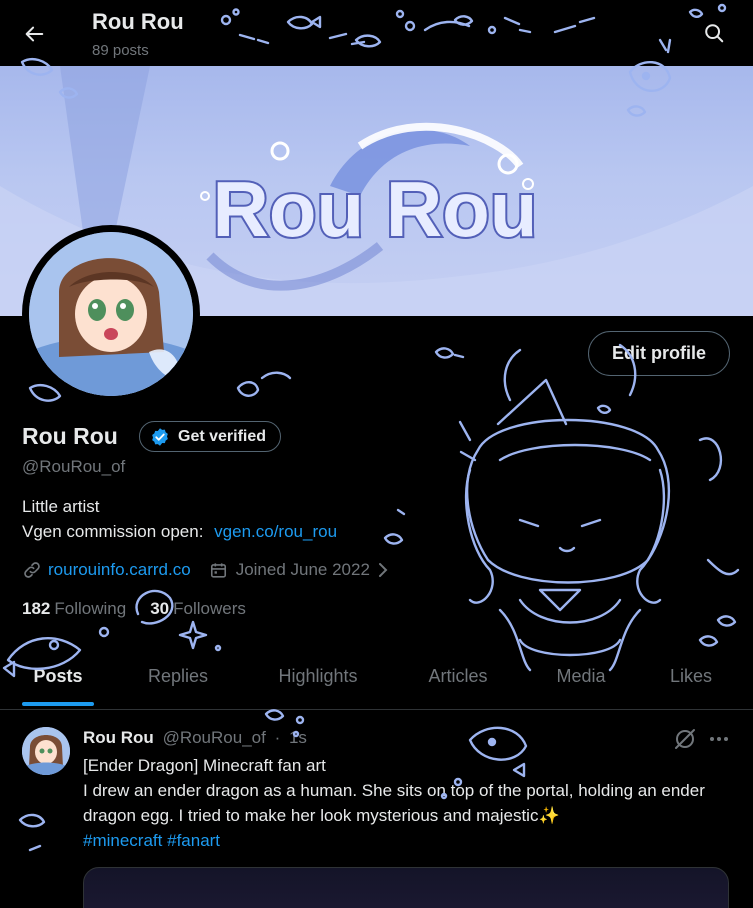  What do you see at coordinates (138, 21) in the screenshot?
I see `header-name: Rou Rou` at bounding box center [138, 21].